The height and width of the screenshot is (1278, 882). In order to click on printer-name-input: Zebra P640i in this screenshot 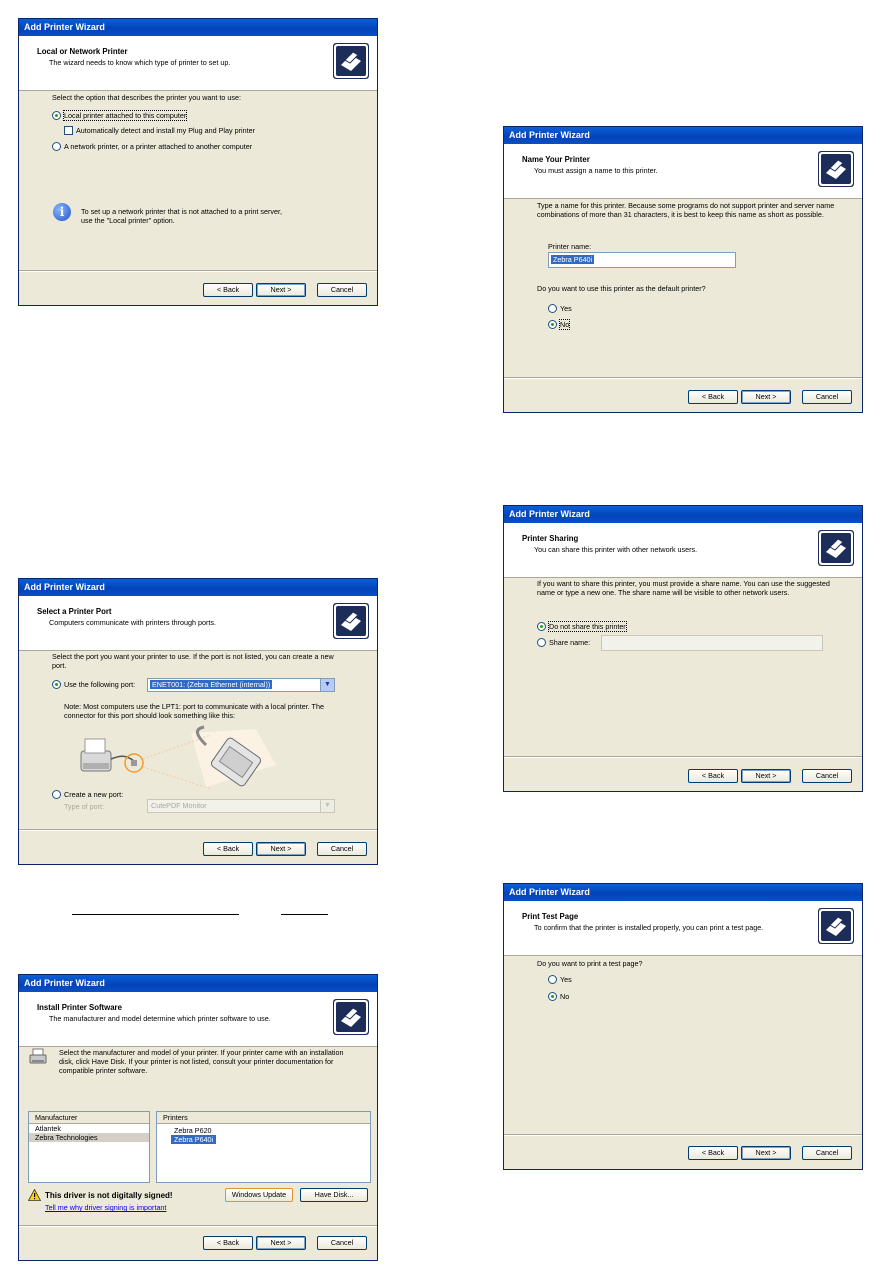, I will do `click(642, 260)`.